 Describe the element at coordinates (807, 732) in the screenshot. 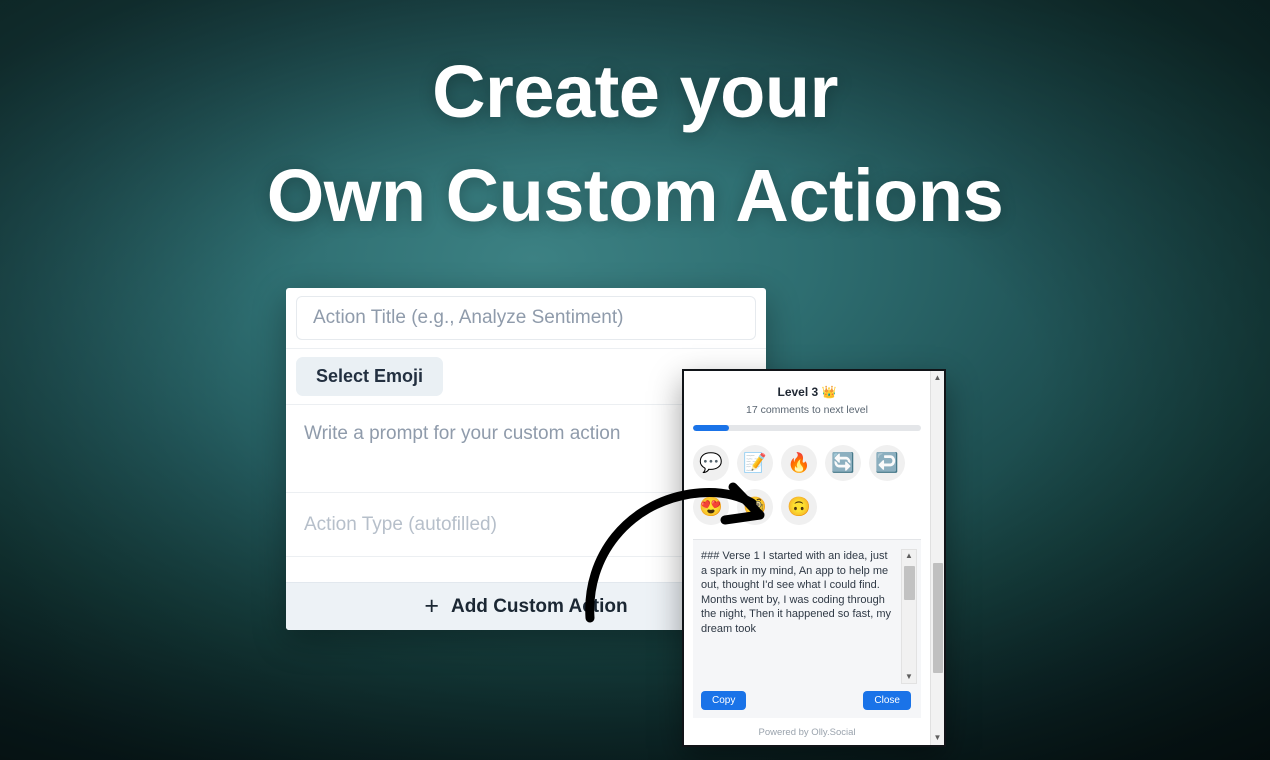

I see `powered-by-label: Powered by Olly.Social` at that location.